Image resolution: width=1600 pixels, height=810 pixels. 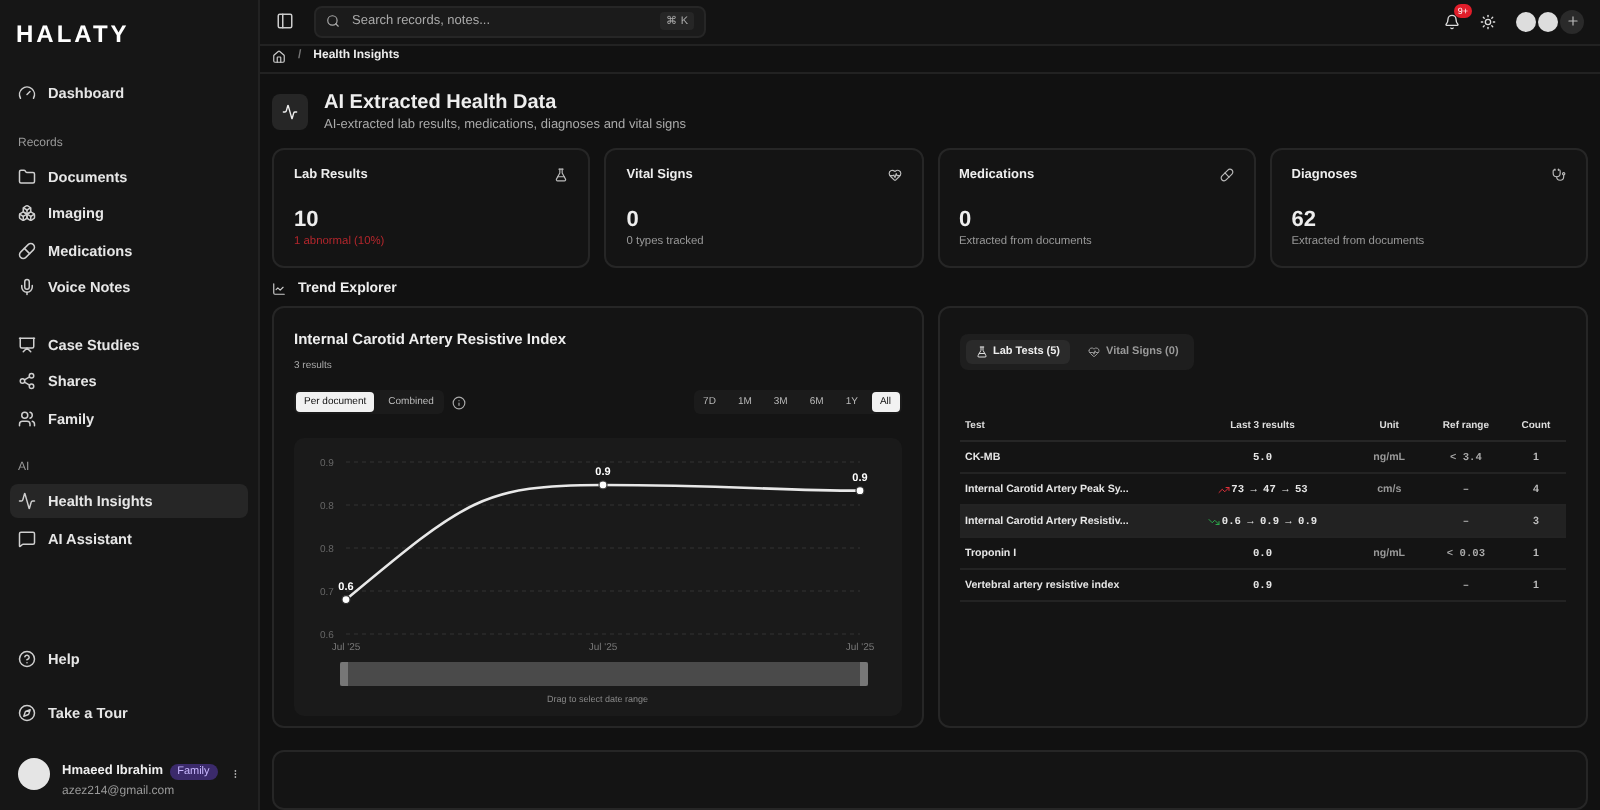 I want to click on message-icon, so click(x=27, y=538).